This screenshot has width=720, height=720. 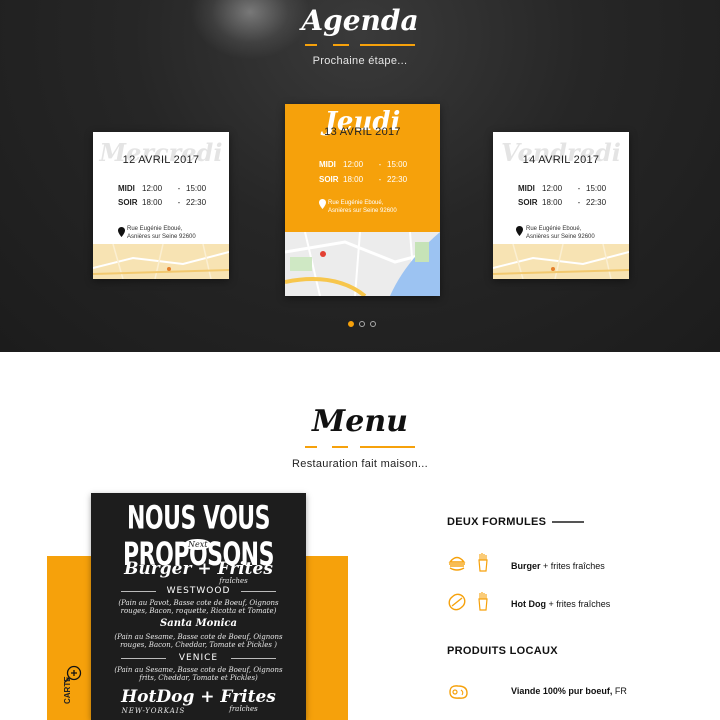 What do you see at coordinates (561, 160) in the screenshot?
I see `card-date: 14 AVRIL 2017` at bounding box center [561, 160].